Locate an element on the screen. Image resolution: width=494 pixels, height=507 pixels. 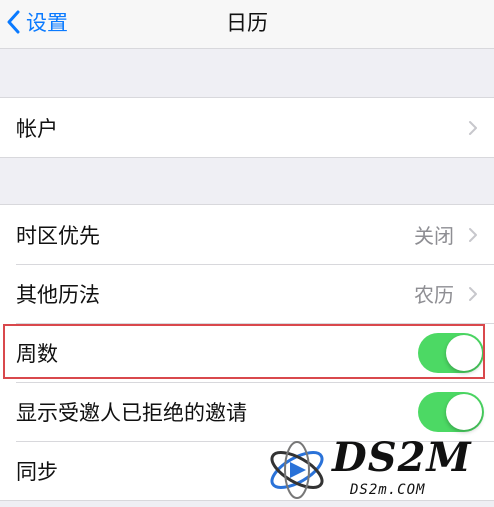
show-declined-toggle is located at coordinates (451, 411).